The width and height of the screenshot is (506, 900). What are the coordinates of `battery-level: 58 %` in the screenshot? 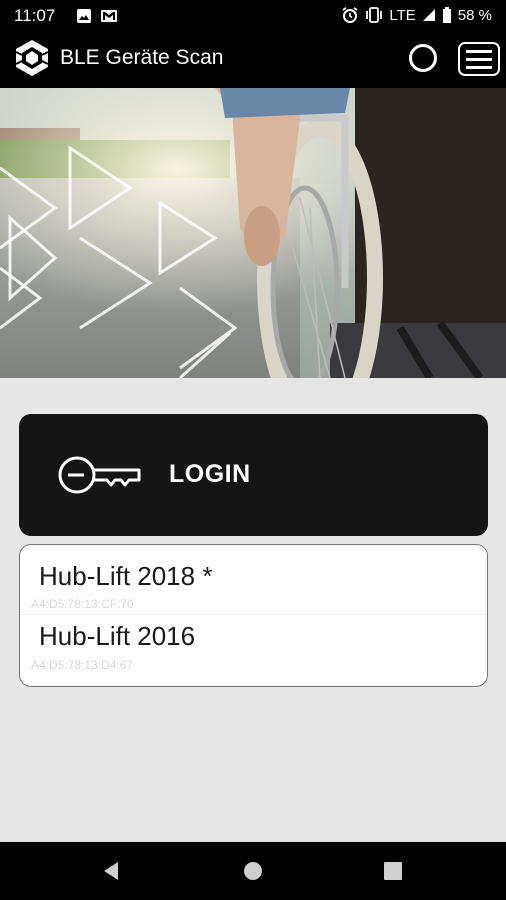 It's located at (474, 15).